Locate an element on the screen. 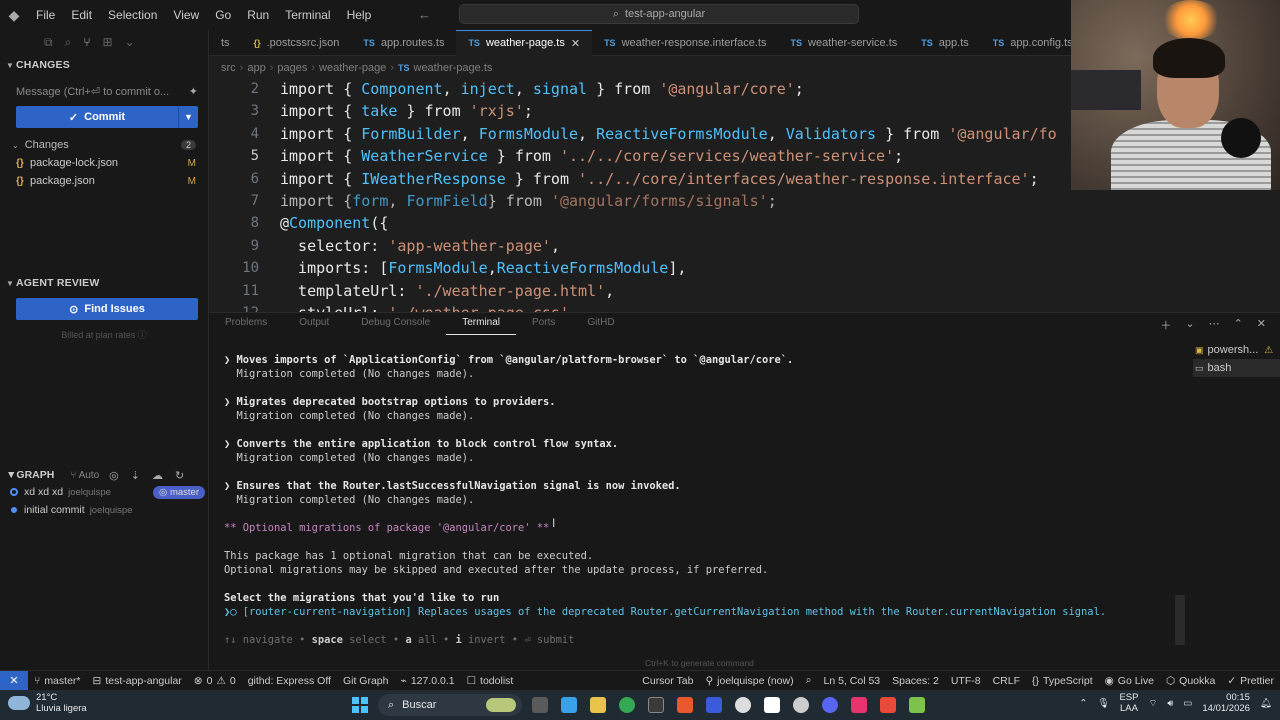 The height and width of the screenshot is (720, 1280). chevron-up-icon: ⌃ is located at coordinates (1083, 703).